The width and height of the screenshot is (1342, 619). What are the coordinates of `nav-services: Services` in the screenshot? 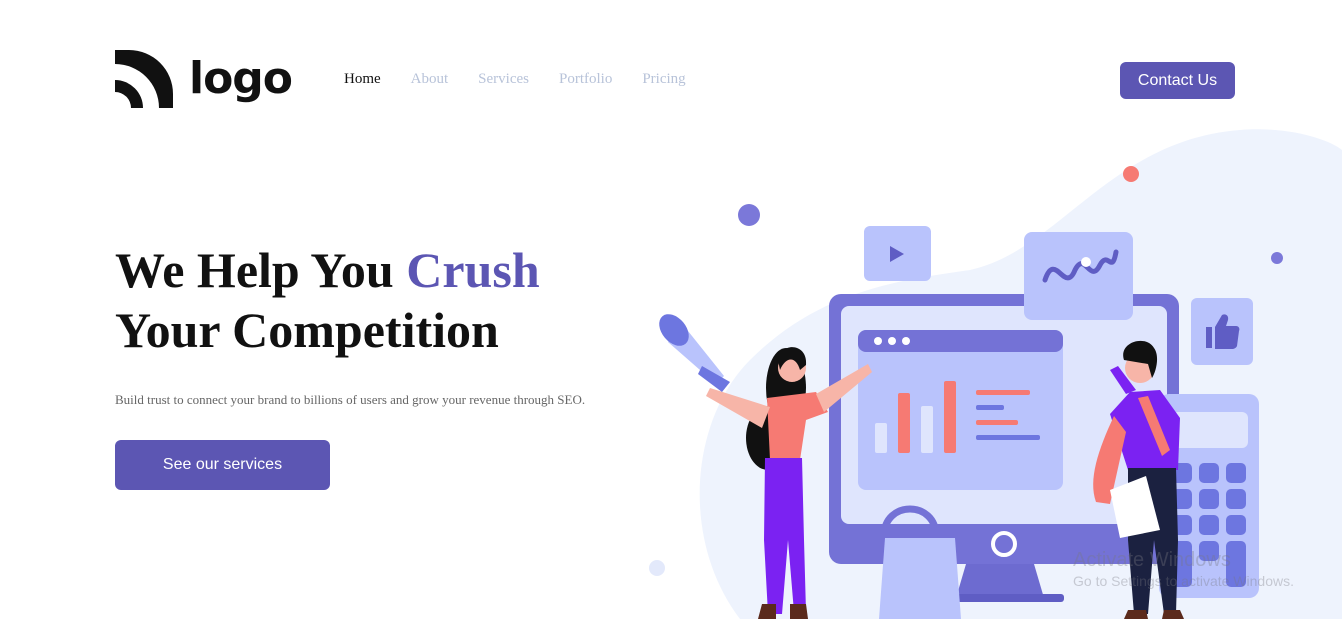 It's located at (503, 79).